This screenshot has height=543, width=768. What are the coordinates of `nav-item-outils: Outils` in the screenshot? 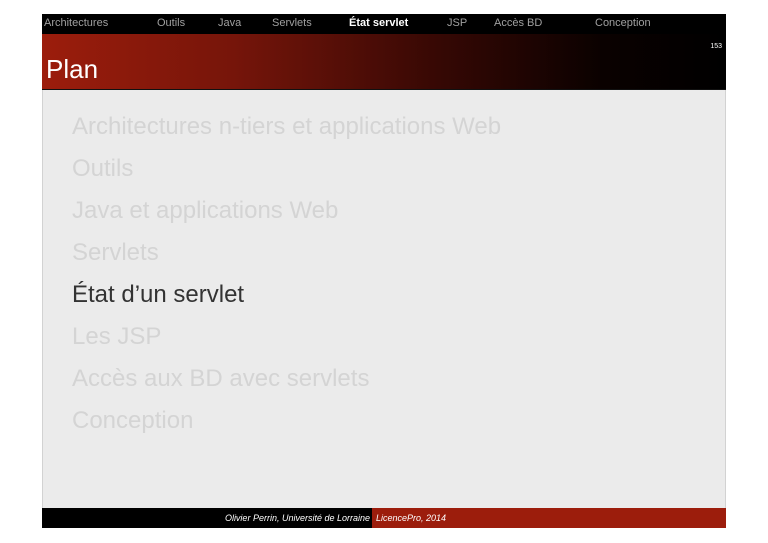 It's located at (171, 23).